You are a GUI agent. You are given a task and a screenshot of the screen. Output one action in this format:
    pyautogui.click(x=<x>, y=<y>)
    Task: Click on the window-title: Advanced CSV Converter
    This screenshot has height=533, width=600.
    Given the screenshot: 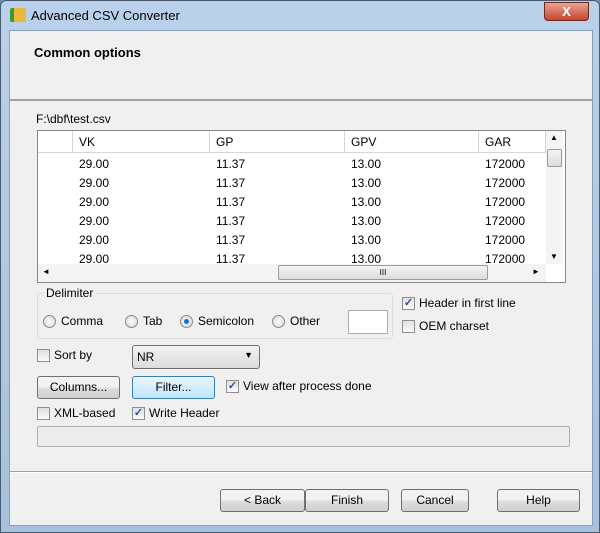 What is the action you would take?
    pyautogui.click(x=105, y=15)
    